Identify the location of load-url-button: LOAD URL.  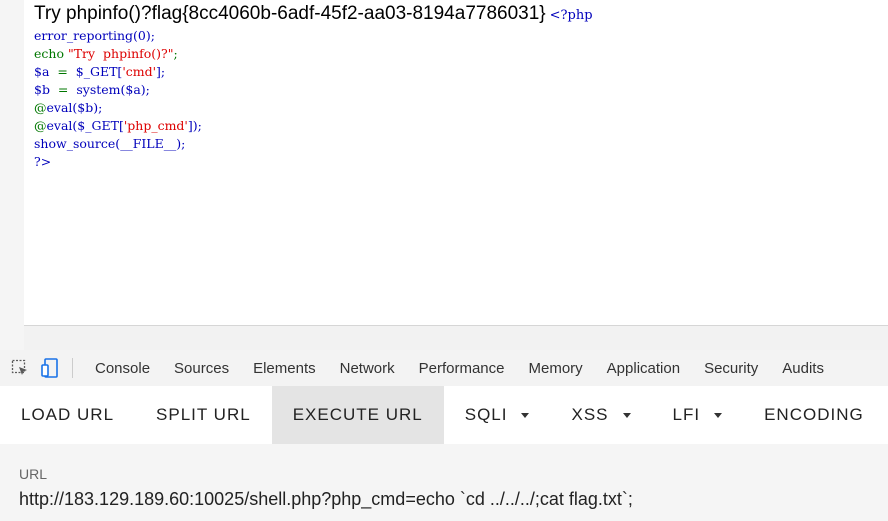
(67, 415).